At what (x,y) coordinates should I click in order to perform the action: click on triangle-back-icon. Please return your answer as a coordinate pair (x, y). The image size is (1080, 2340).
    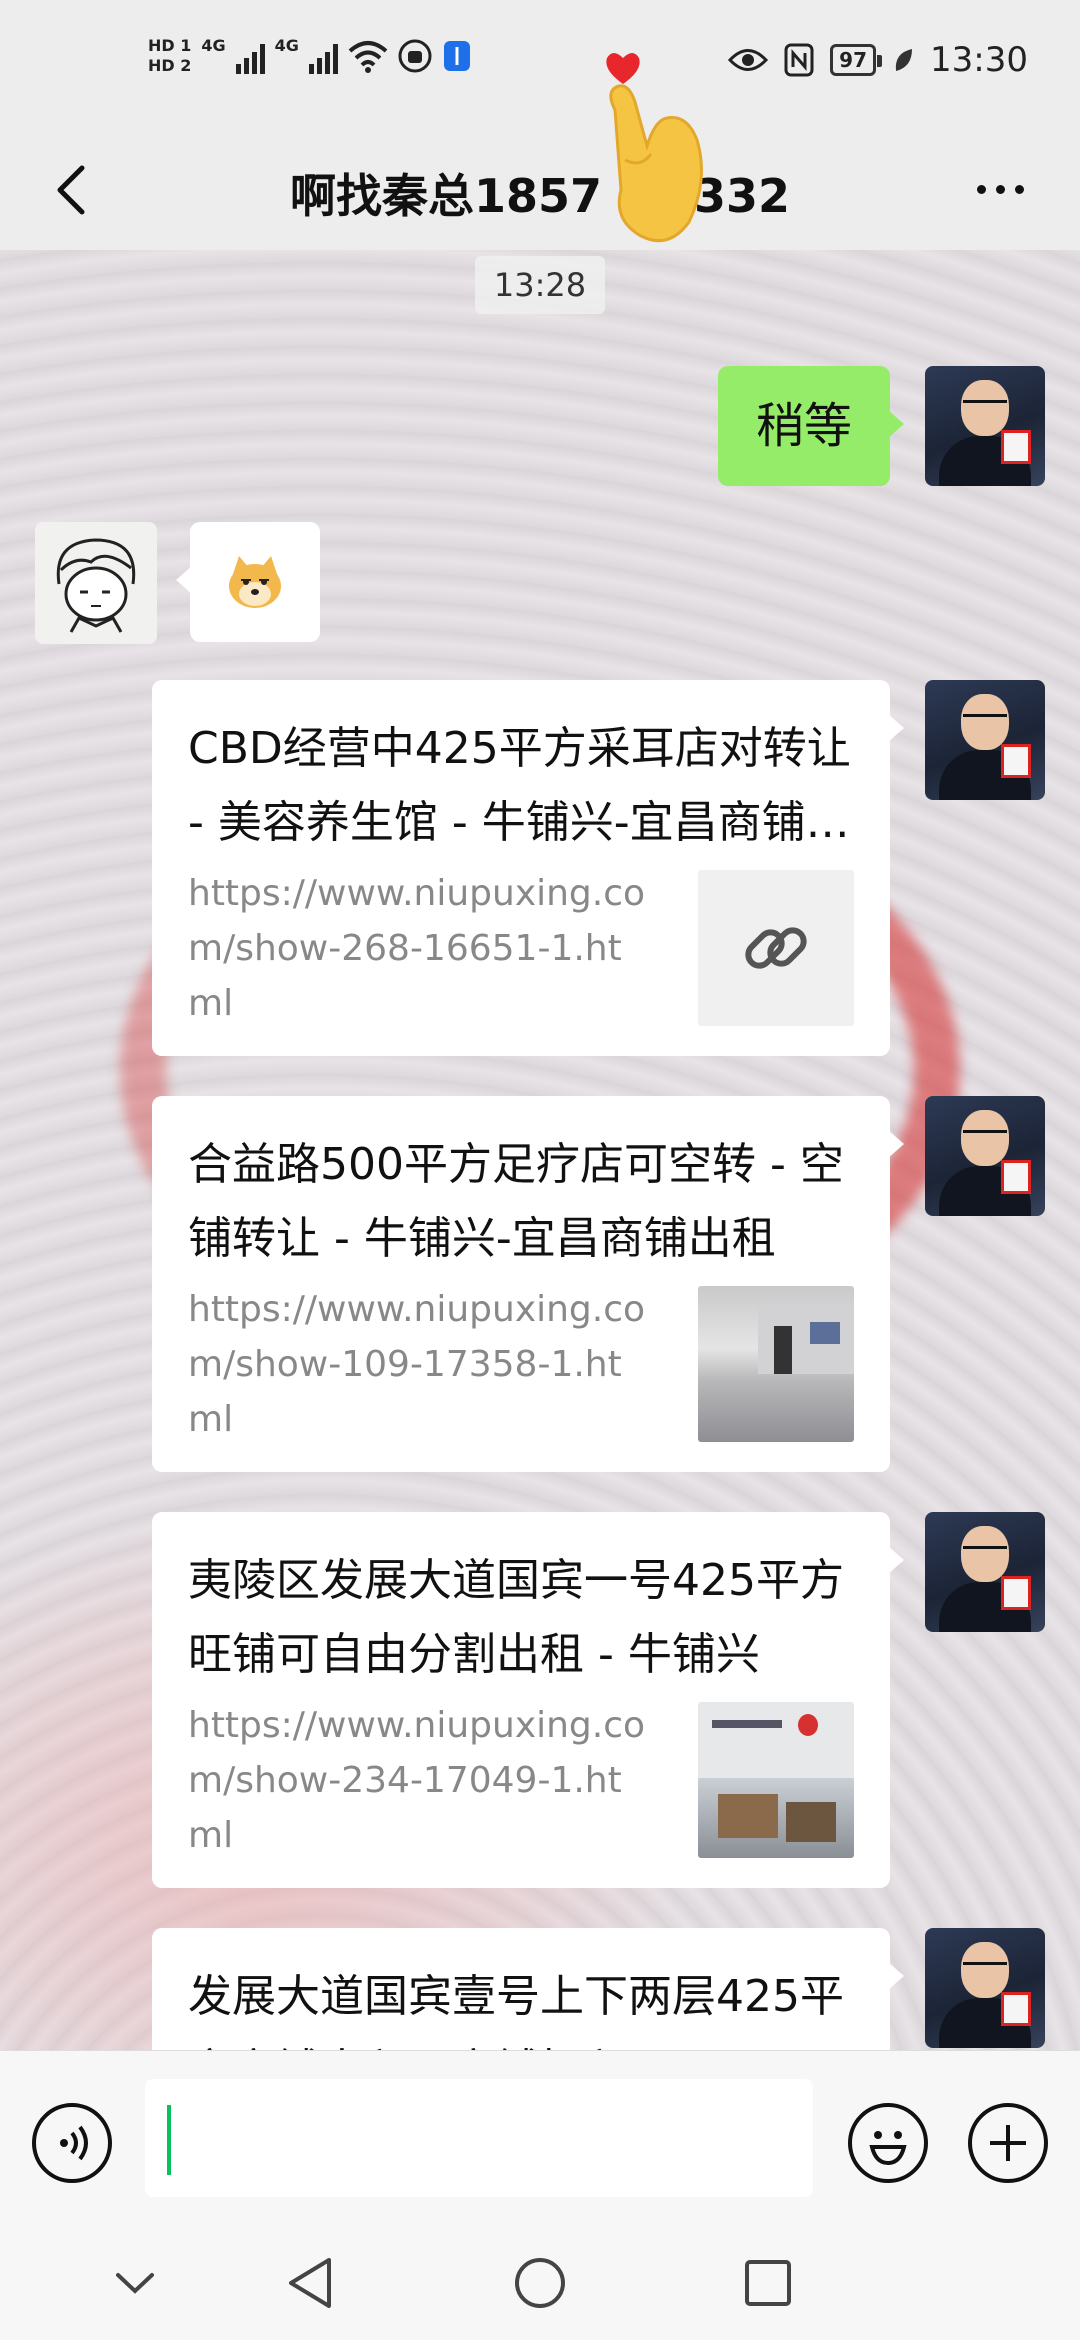
    Looking at the image, I should click on (310, 2283).